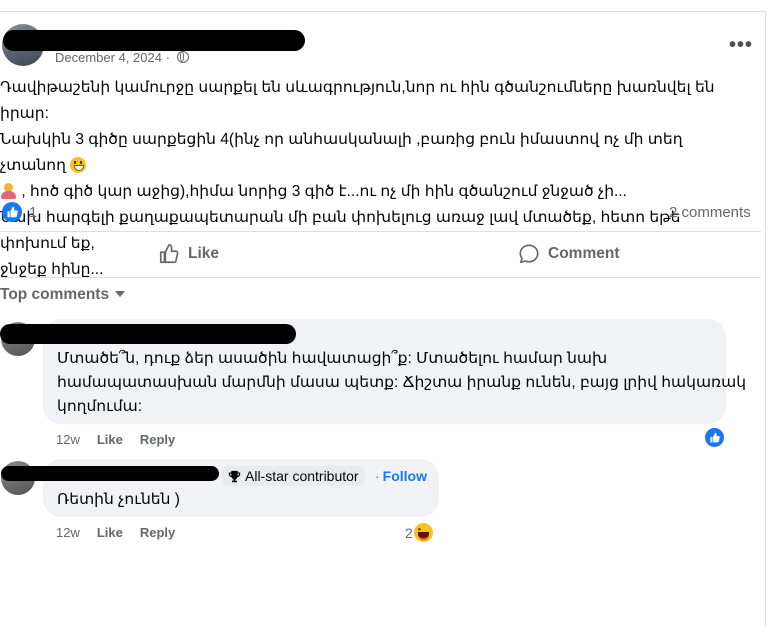  Describe the element at coordinates (380, 277) in the screenshot. I see `action-bar-bottom-divider` at that location.